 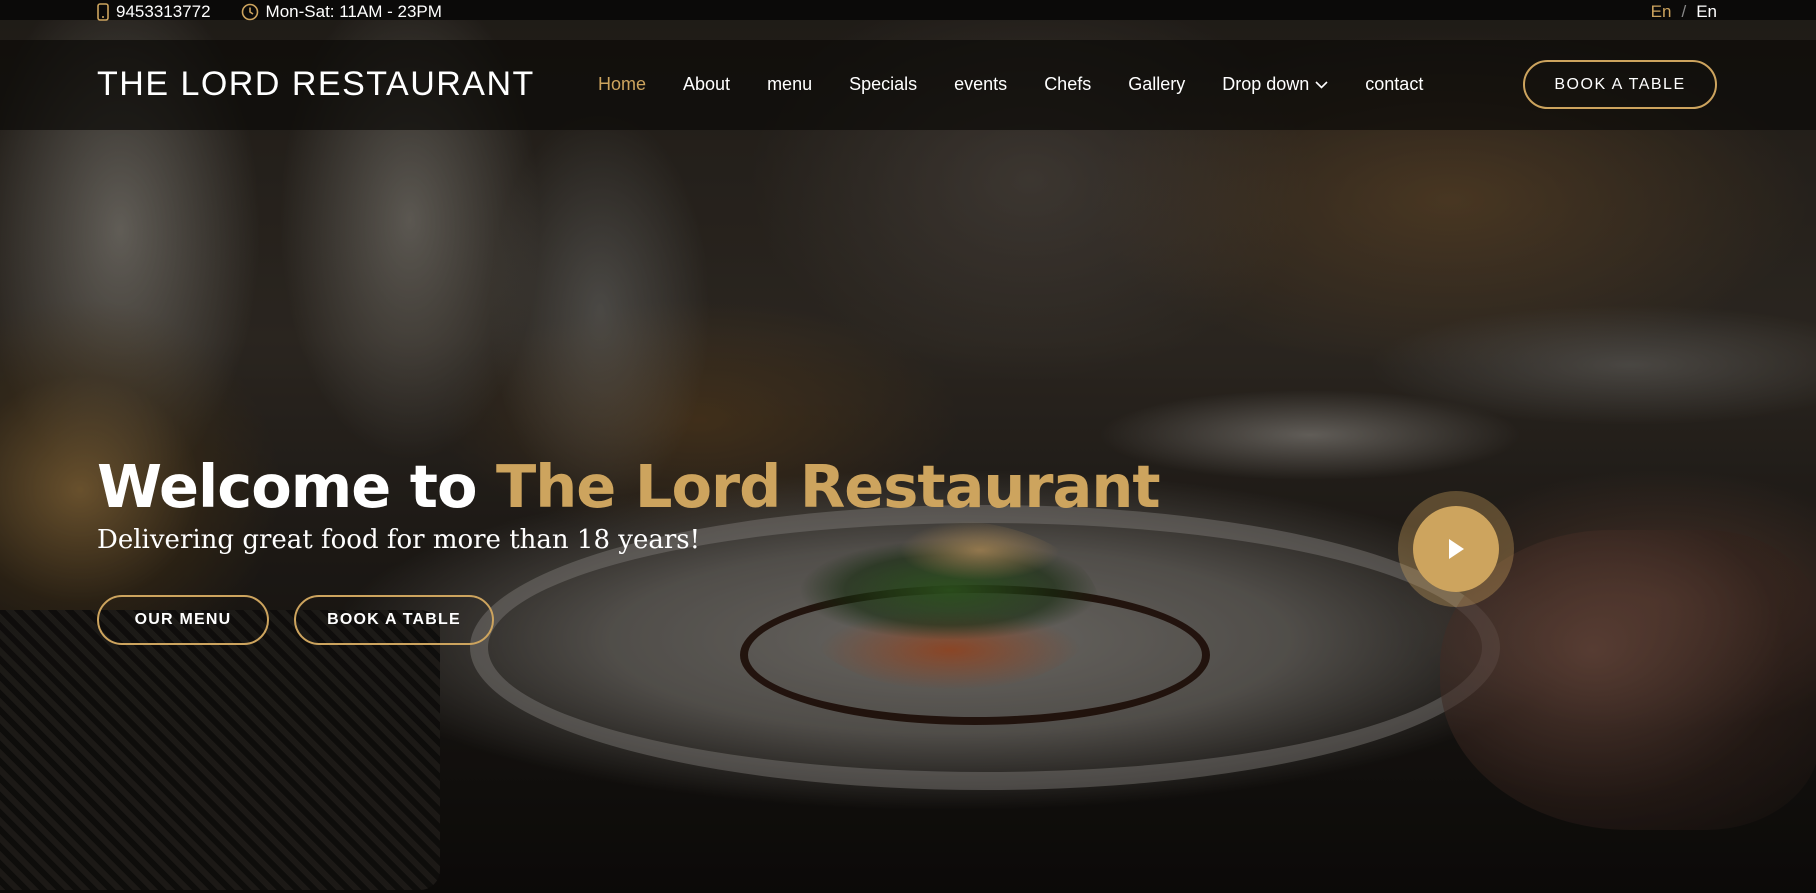 I want to click on play-button-inner, so click(x=1456, y=549).